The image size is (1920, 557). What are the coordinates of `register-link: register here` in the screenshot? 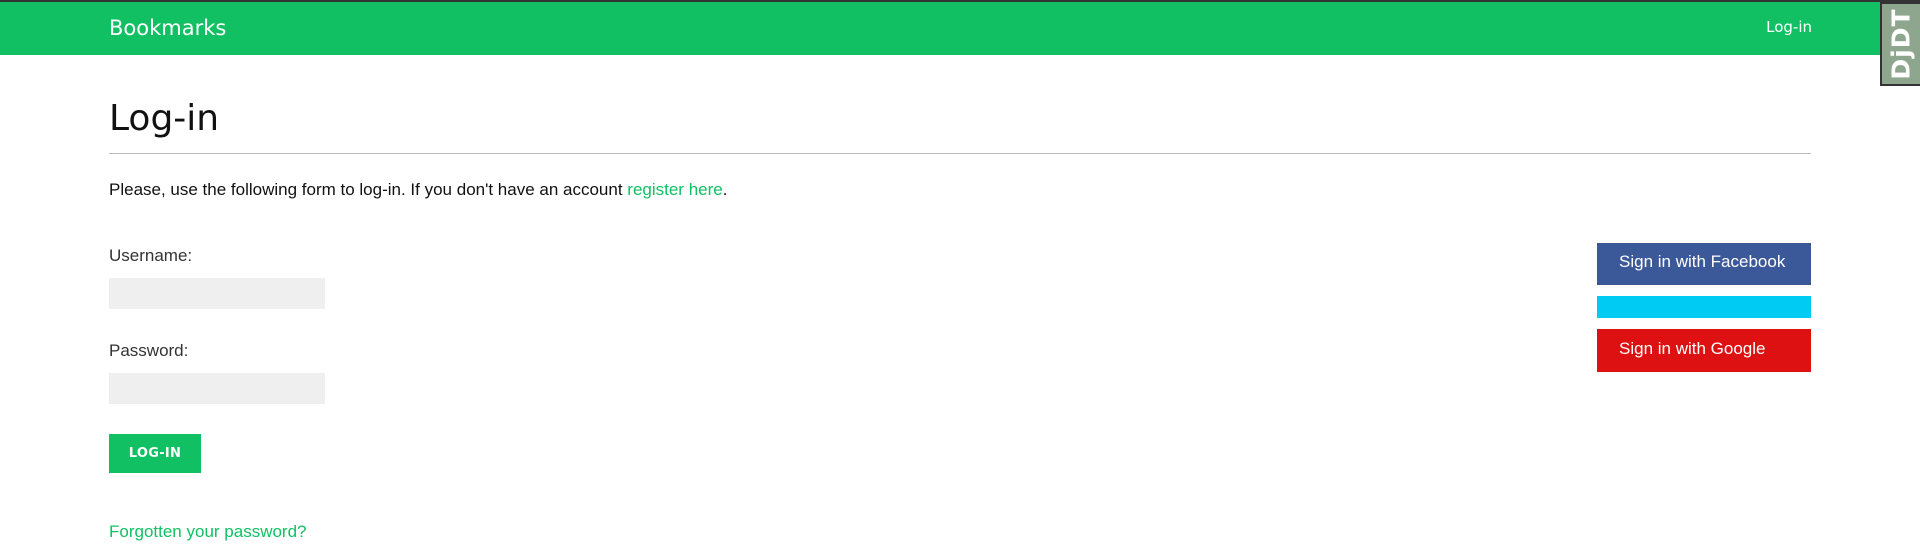 It's located at (674, 189).